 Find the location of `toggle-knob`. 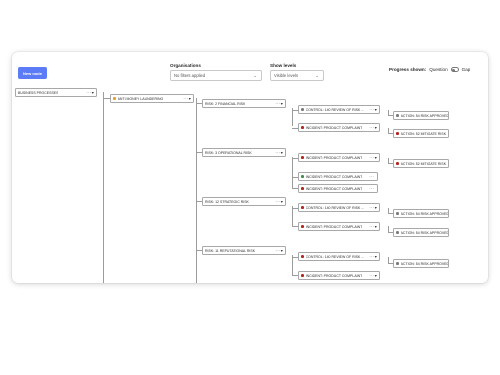

toggle-knob is located at coordinates (454, 70).